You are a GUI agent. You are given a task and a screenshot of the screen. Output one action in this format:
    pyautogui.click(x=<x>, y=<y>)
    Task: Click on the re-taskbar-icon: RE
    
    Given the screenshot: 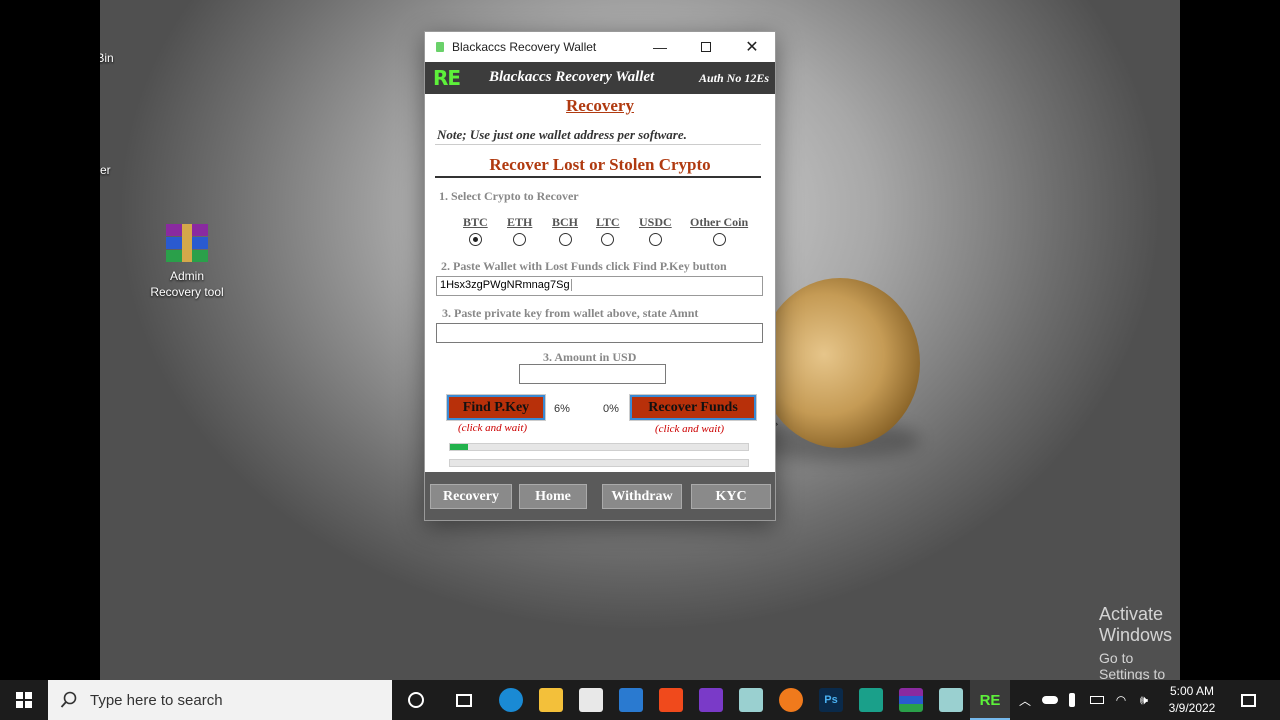 What is the action you would take?
    pyautogui.click(x=990, y=700)
    